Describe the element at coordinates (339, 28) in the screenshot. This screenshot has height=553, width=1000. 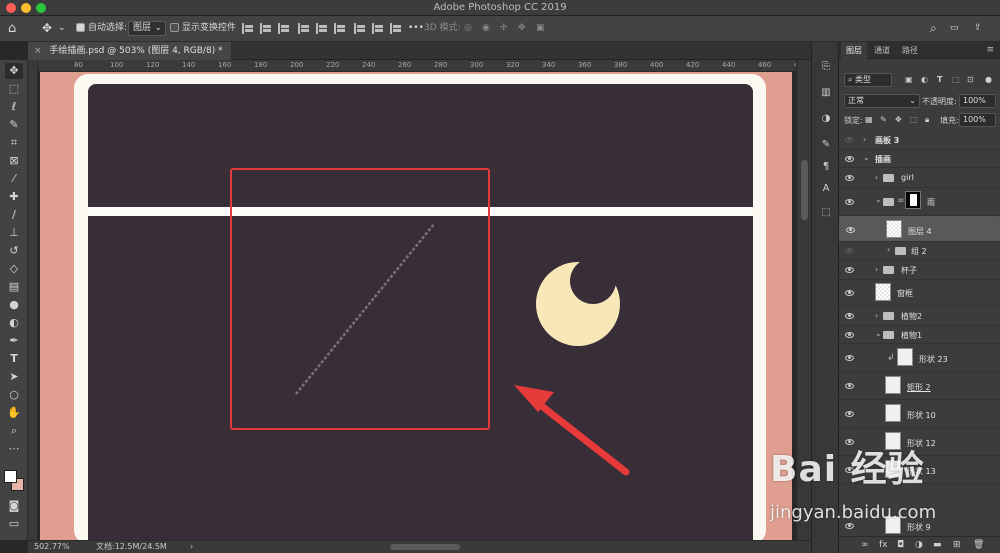
I see `align-bottom-icon` at that location.